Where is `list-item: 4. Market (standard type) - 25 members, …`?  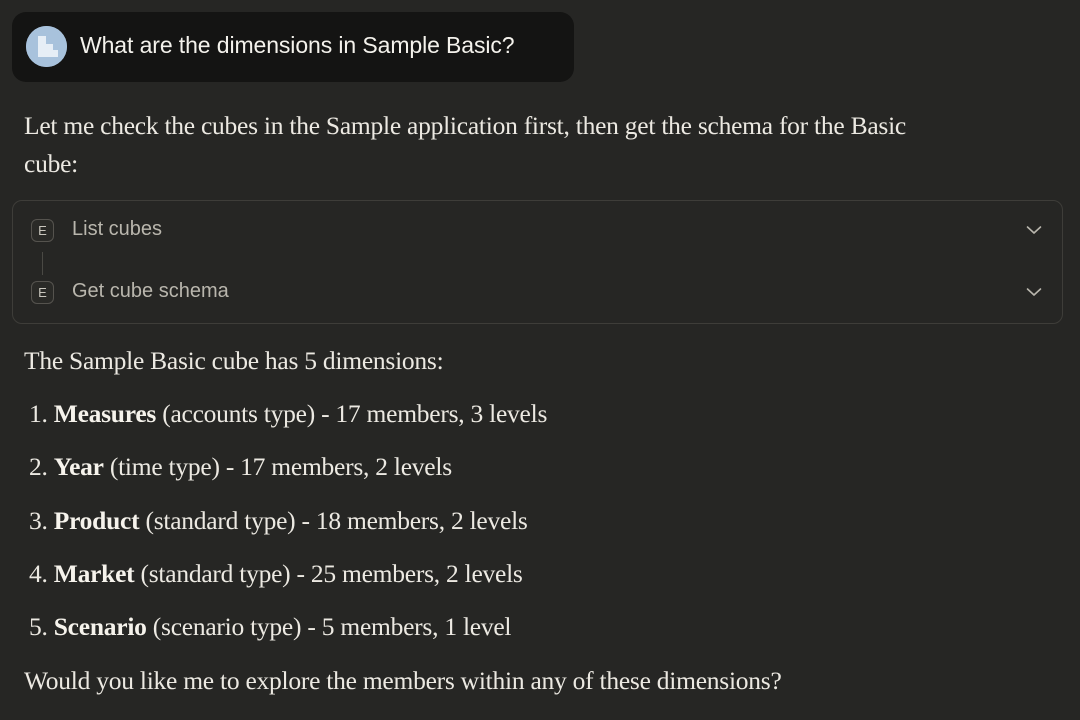 list-item: 4. Market (standard type) - 25 members, … is located at coordinates (288, 582).